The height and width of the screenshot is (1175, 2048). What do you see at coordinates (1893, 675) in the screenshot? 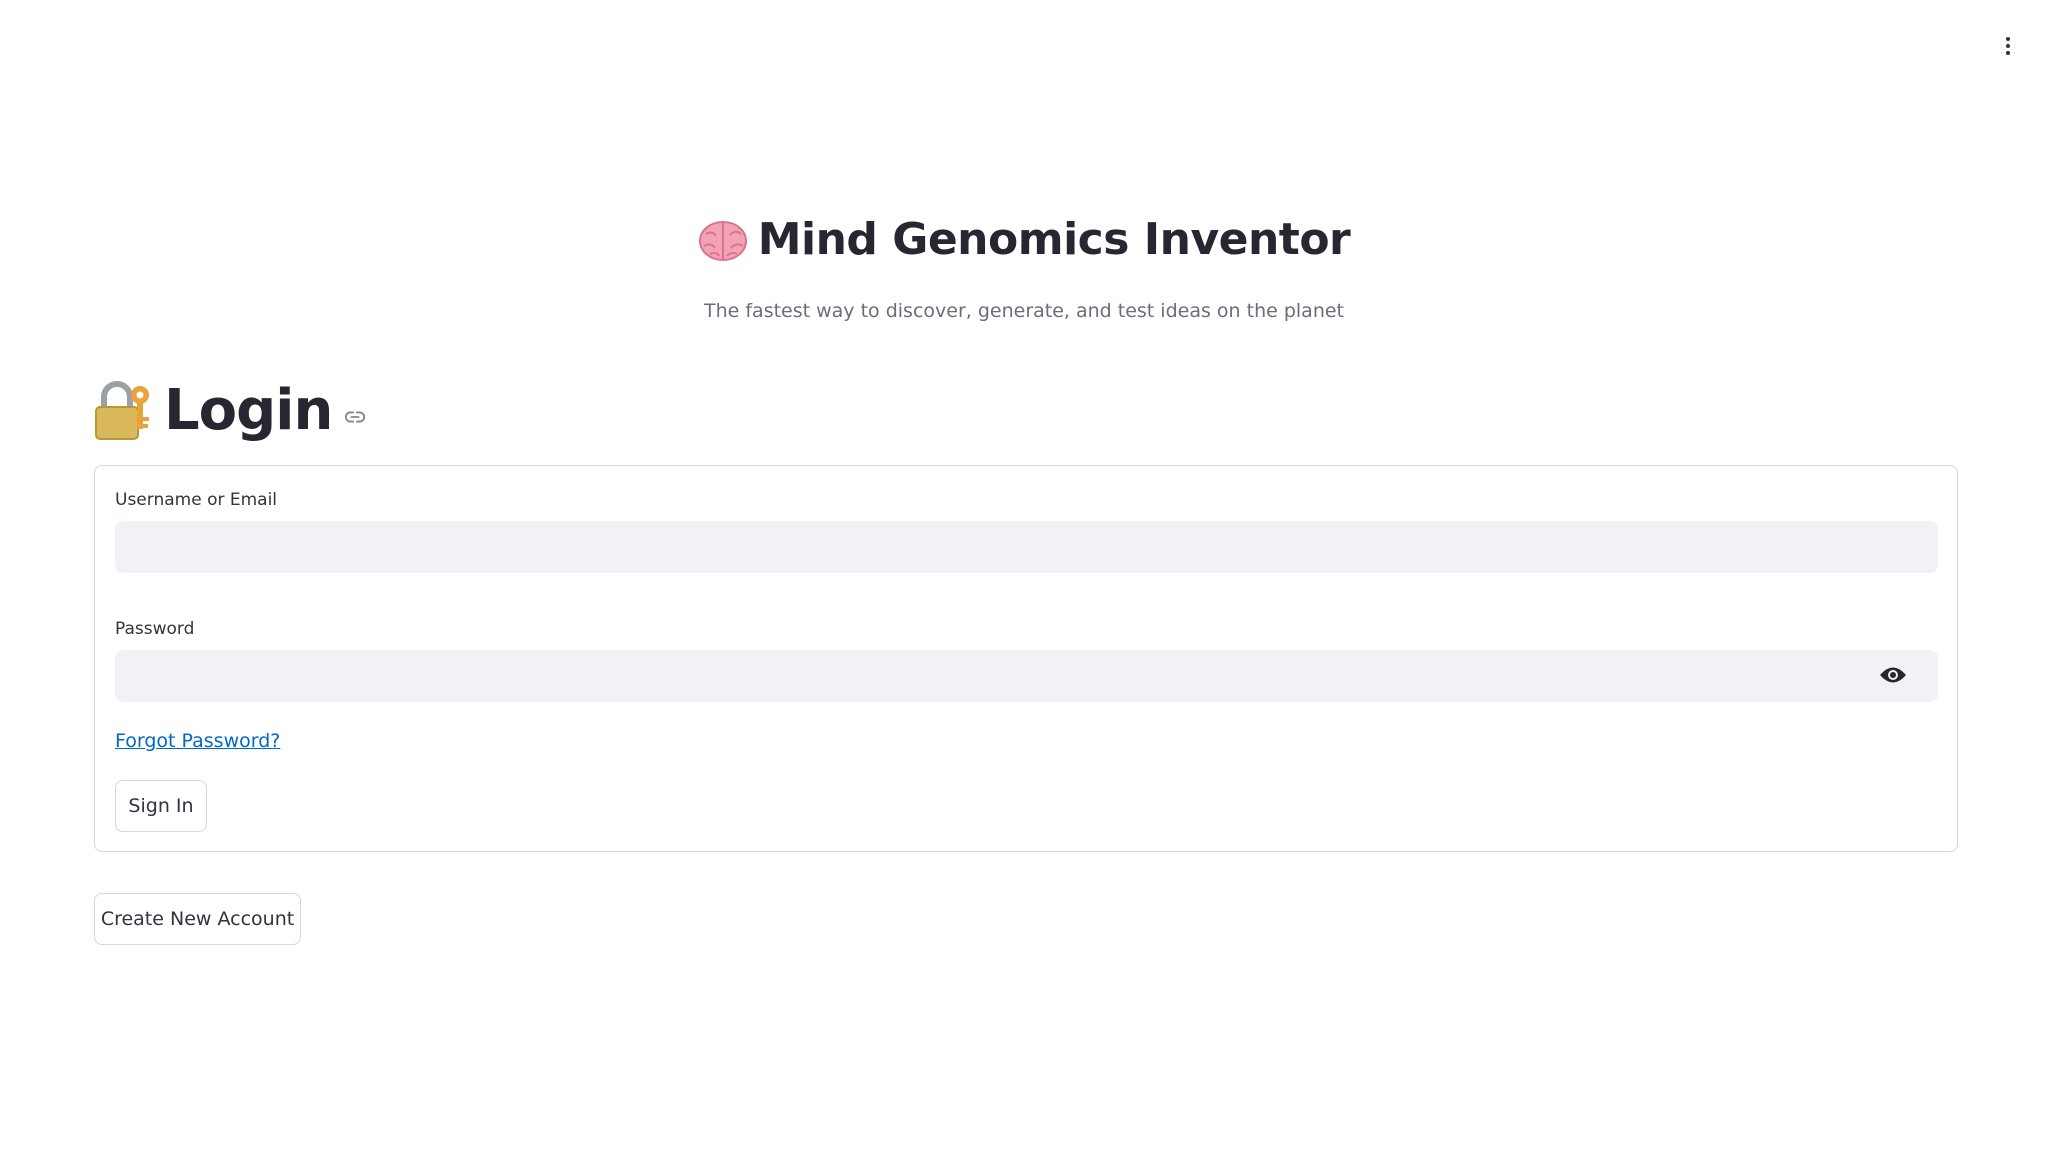
I see `eye-icon` at bounding box center [1893, 675].